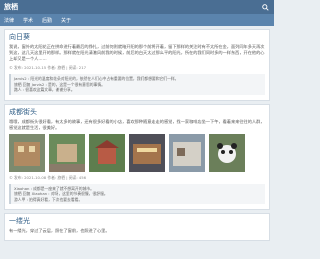 This screenshot has width=320, height=259. What do you see at coordinates (44, 89) in the screenshot?
I see `comment: 路人 : 很喜欢这篇文章，谢谢分享。` at bounding box center [44, 89].